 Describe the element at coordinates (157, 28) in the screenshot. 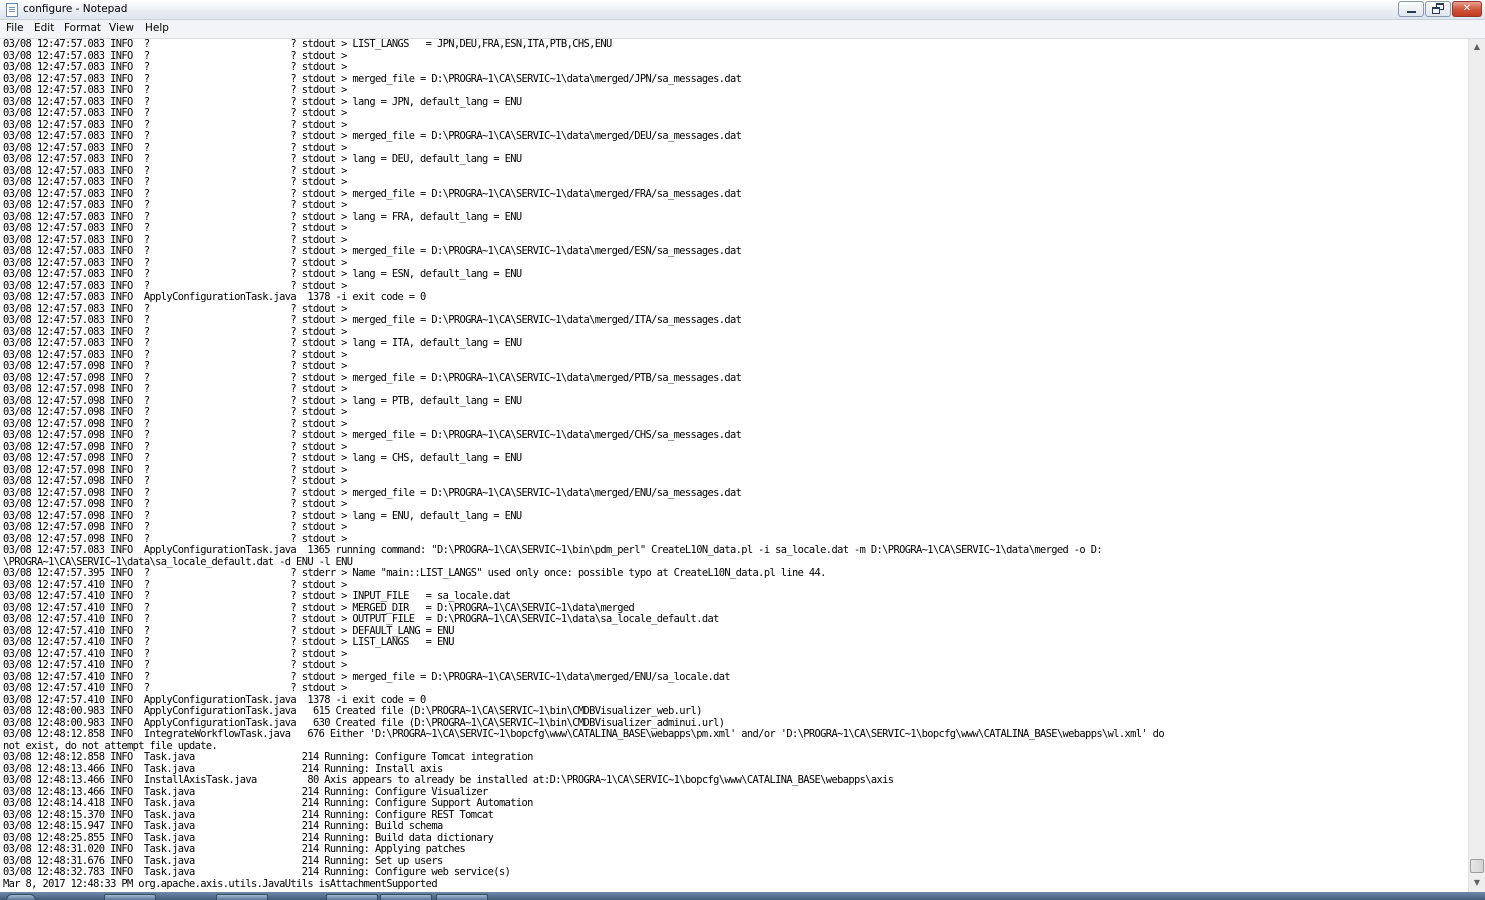

I see `menu-help: Help` at that location.